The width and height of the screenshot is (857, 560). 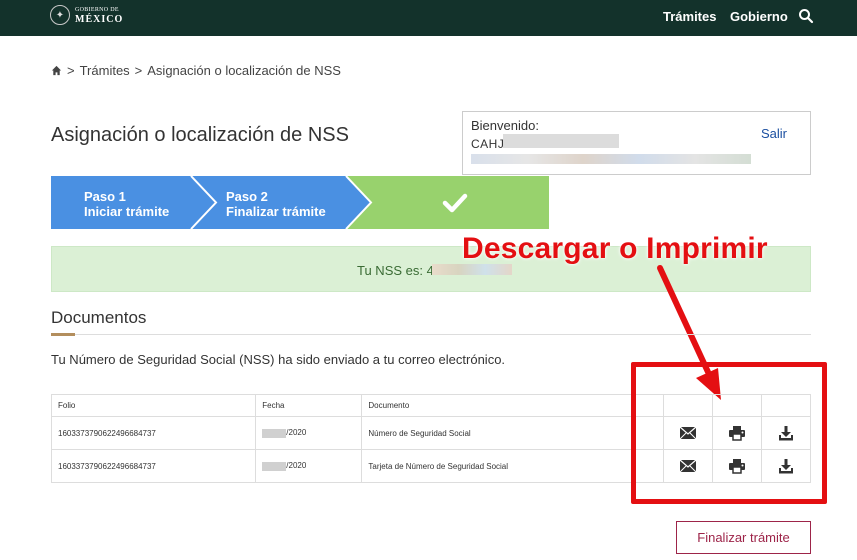 What do you see at coordinates (759, 16) in the screenshot?
I see `nav-gobierno: Gobierno` at bounding box center [759, 16].